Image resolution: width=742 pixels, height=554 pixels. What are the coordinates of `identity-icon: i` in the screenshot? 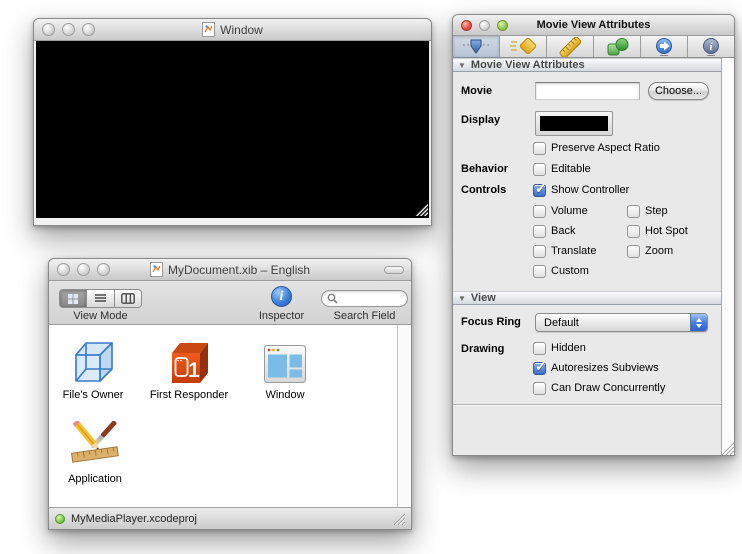 It's located at (711, 46).